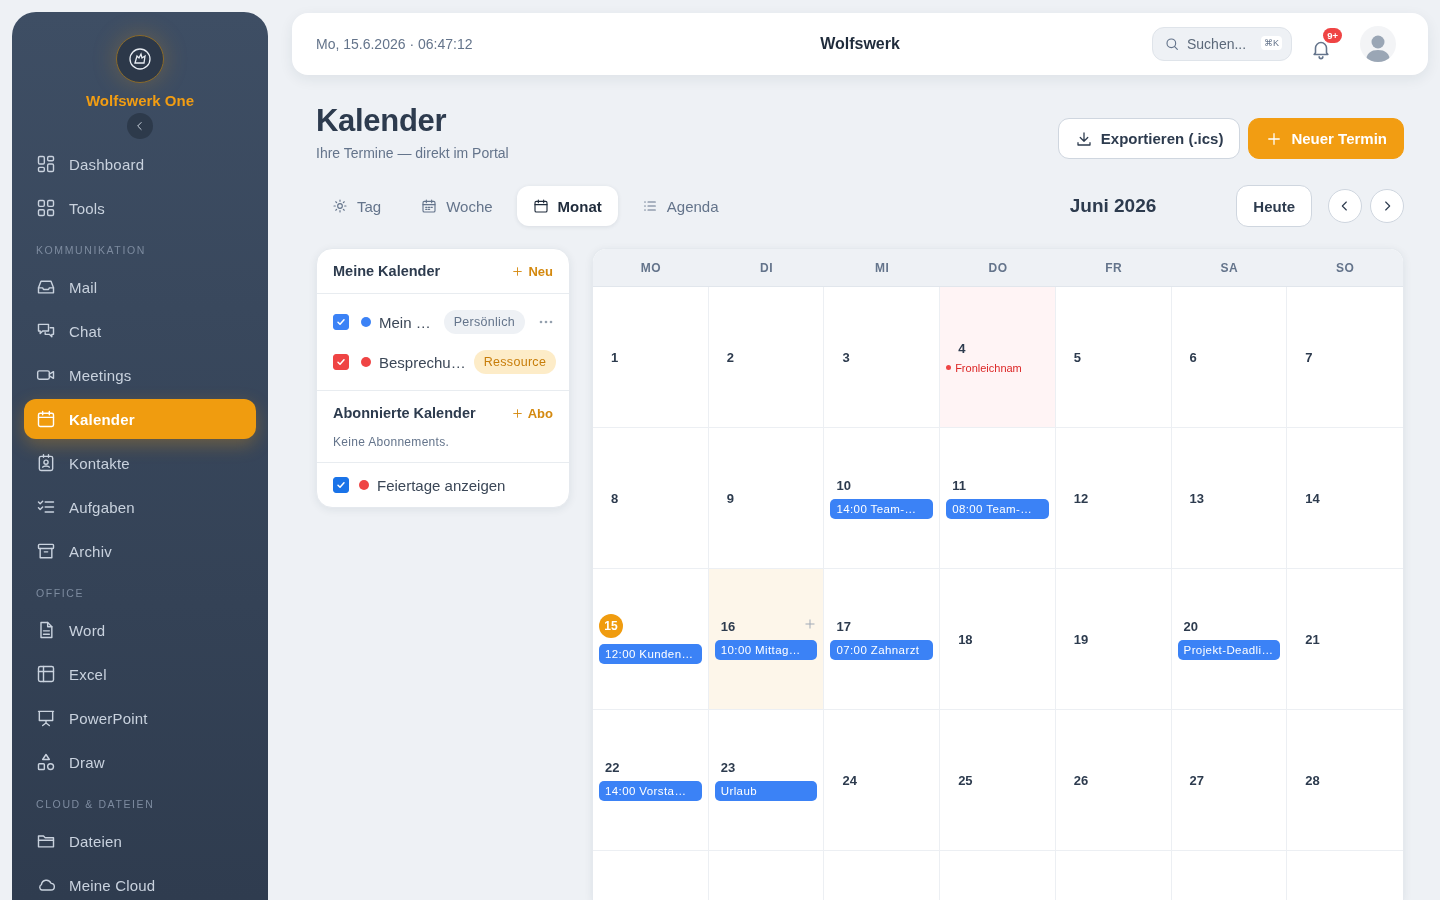 This screenshot has height=900, width=1440. What do you see at coordinates (1113, 498) in the screenshot?
I see `day-cell: 12` at bounding box center [1113, 498].